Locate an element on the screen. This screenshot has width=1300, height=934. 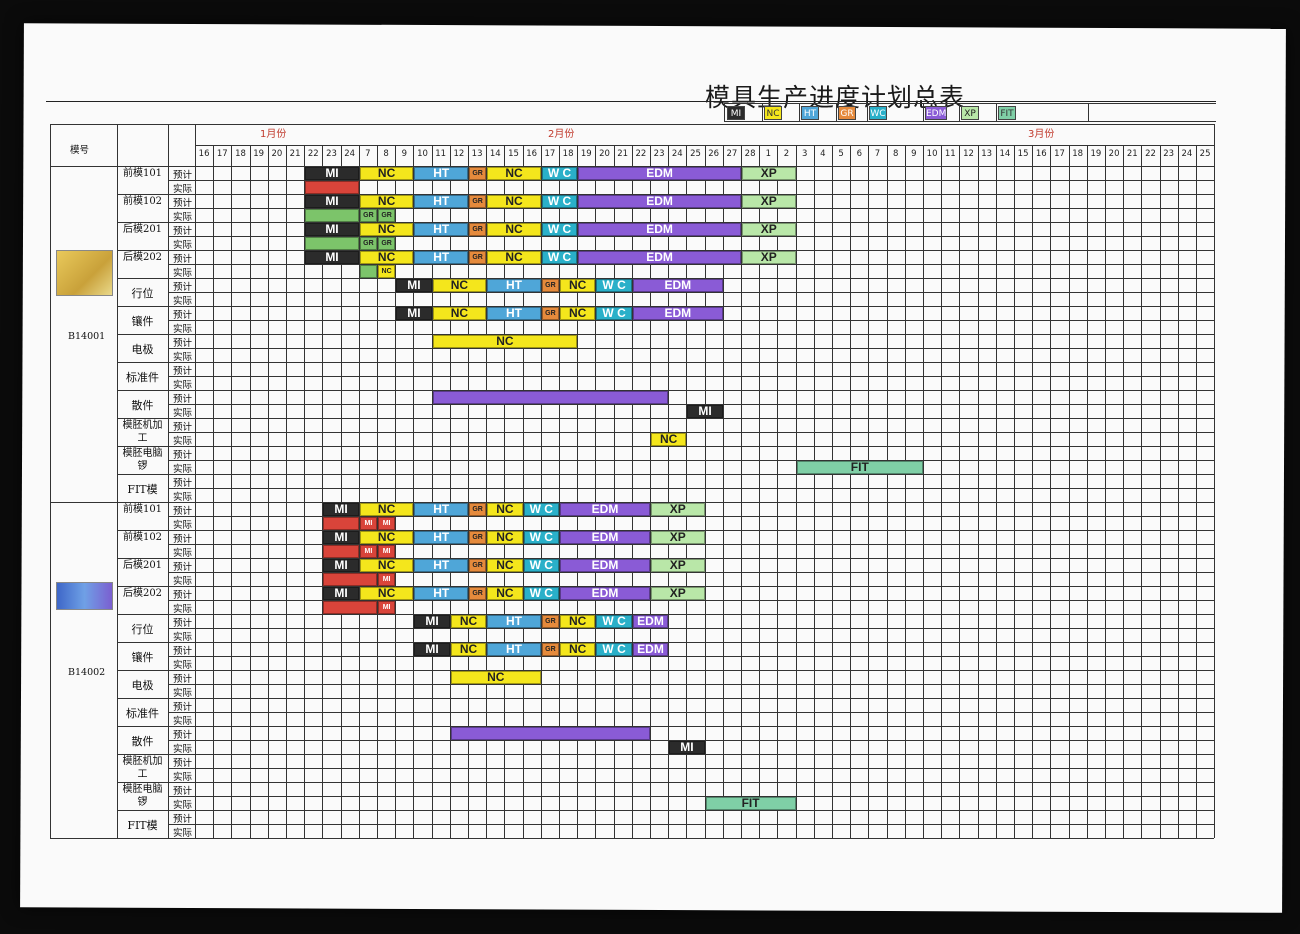
legend-item-ht: HT is located at coordinates (810, 113).